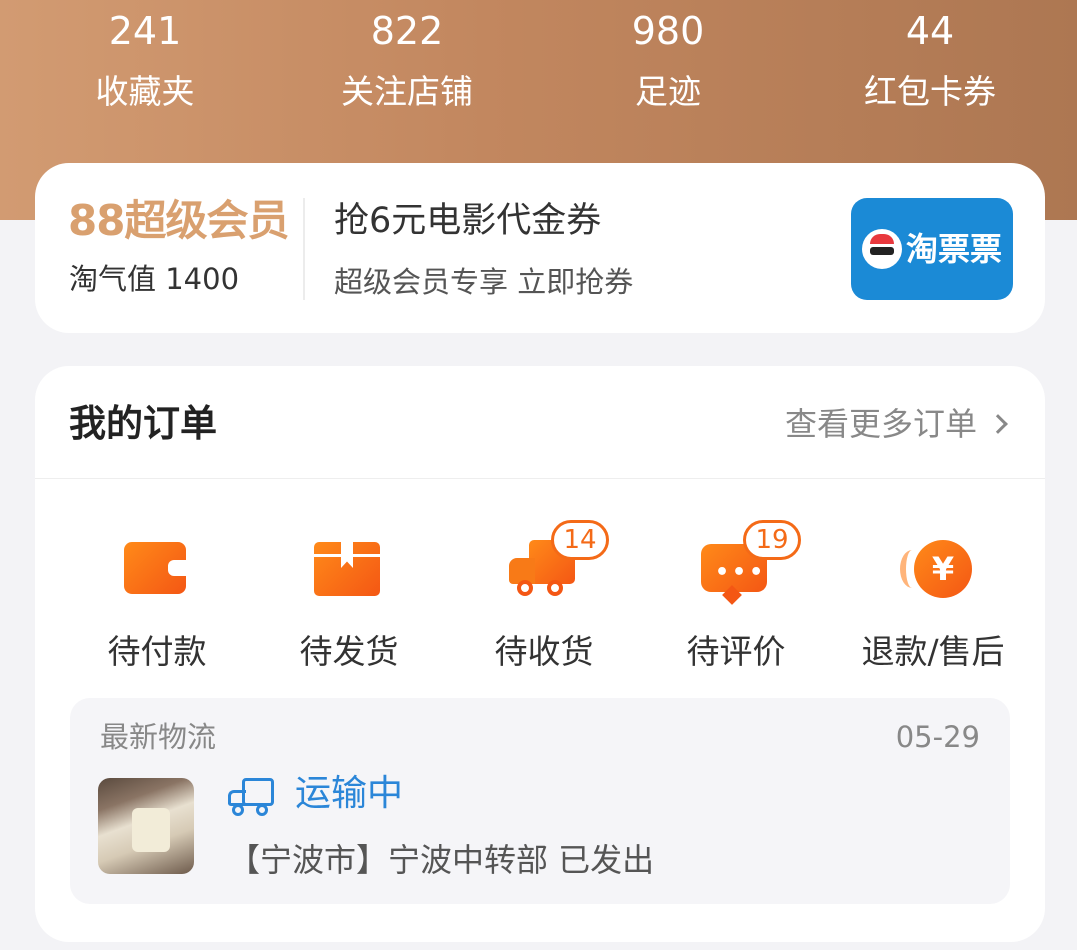 This screenshot has width=1077, height=950. What do you see at coordinates (157, 606) in the screenshot?
I see `order-pending-payment: 待付款` at bounding box center [157, 606].